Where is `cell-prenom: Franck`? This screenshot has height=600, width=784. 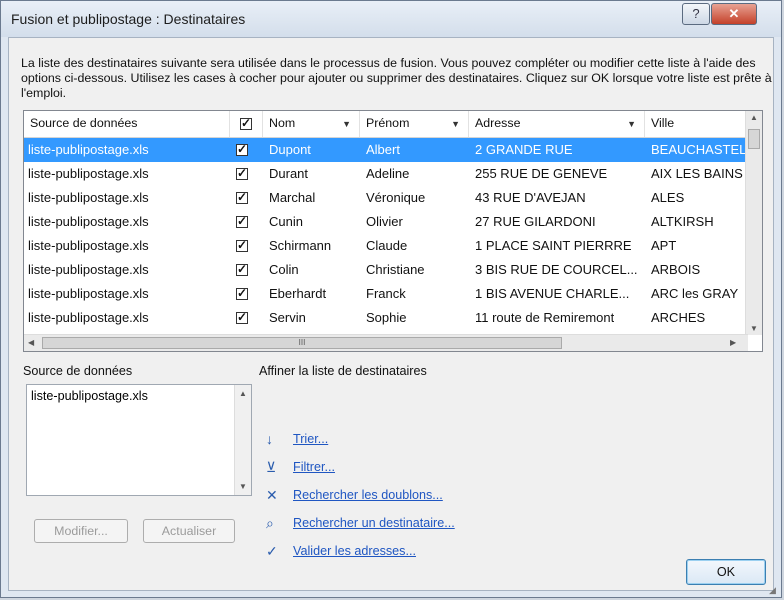
cell-prenom: Franck is located at coordinates (386, 293).